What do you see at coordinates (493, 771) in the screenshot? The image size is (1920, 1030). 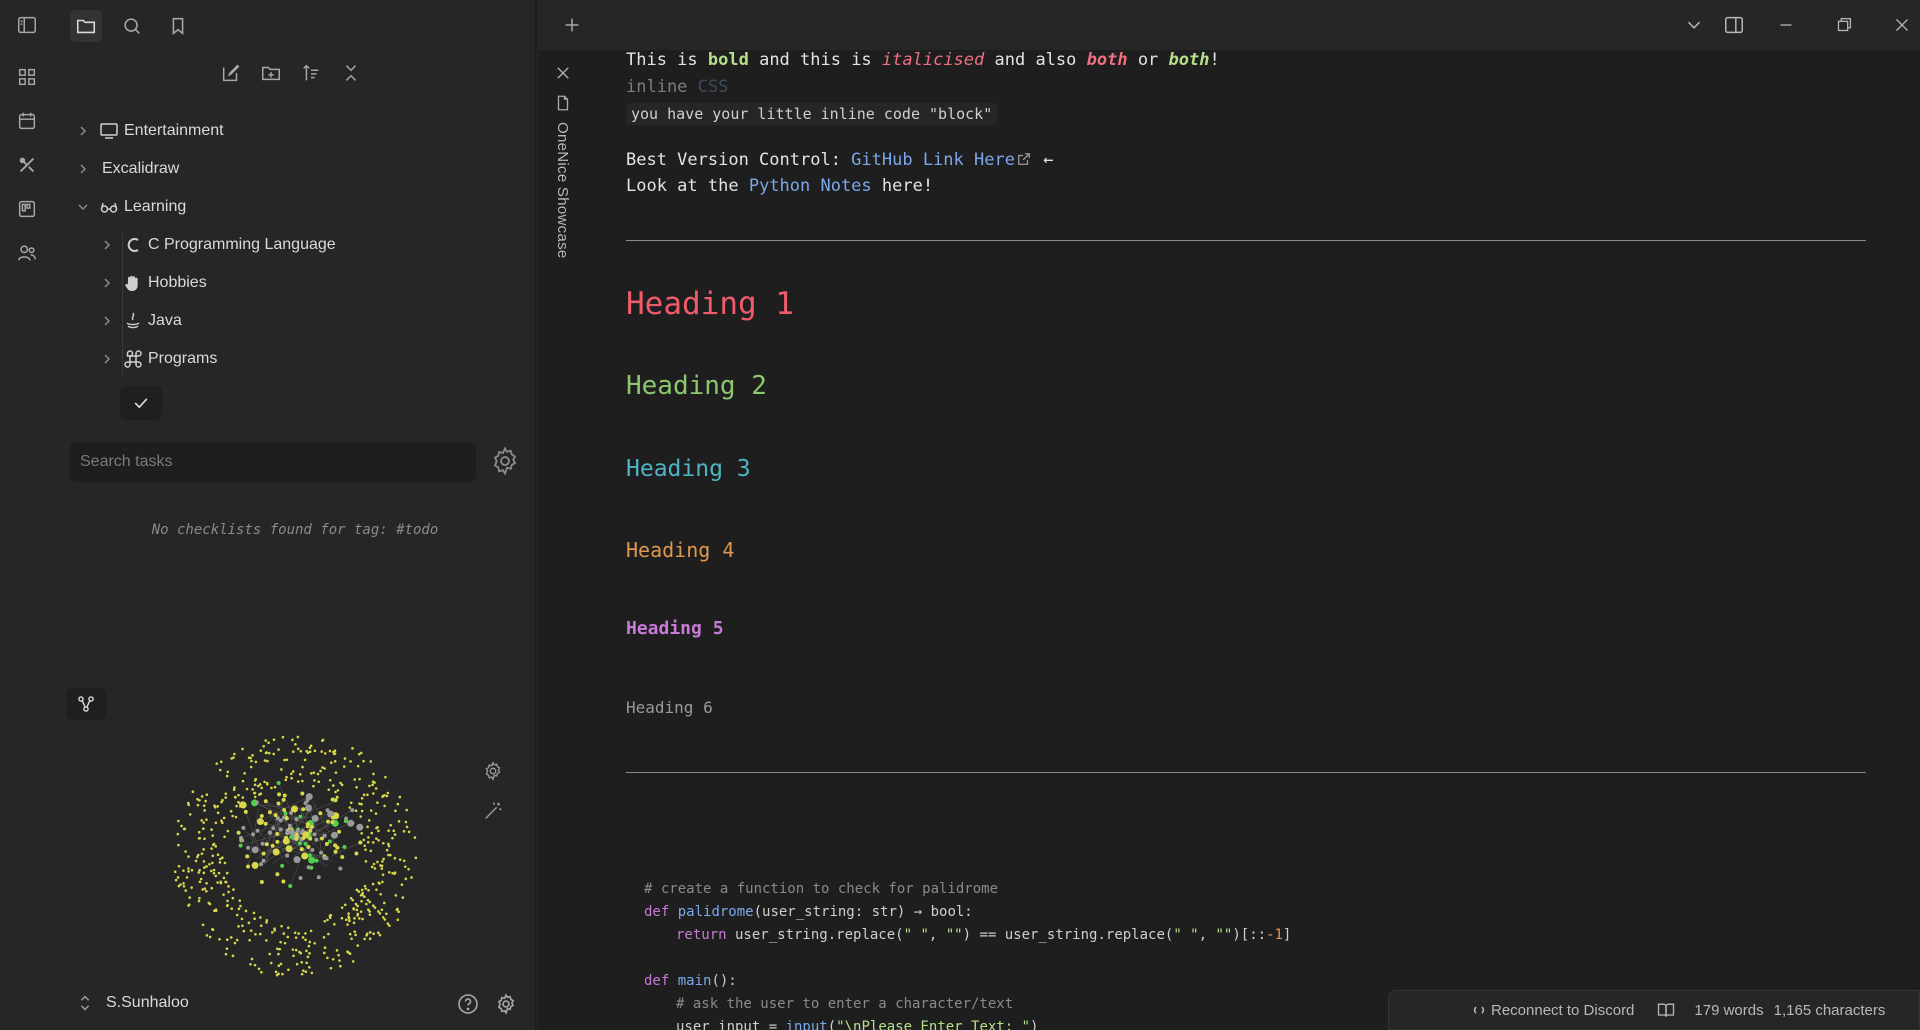 I see `graph-settings-icon` at bounding box center [493, 771].